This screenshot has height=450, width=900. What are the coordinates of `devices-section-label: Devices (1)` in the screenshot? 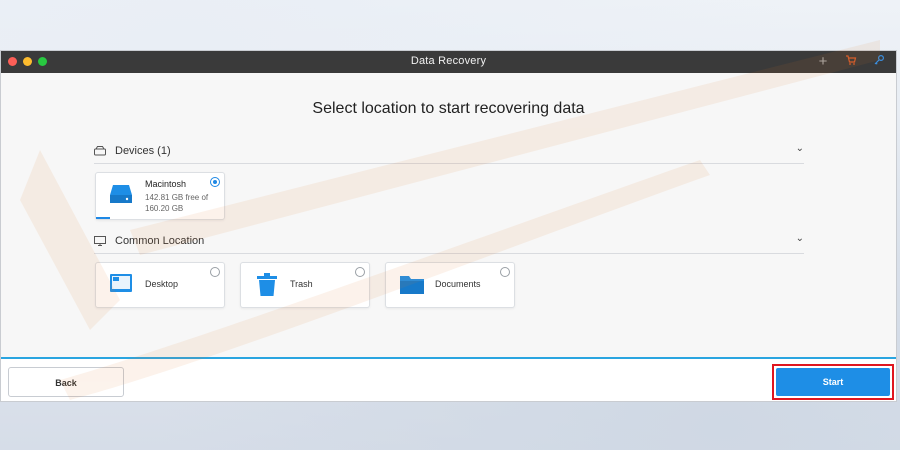 It's located at (143, 151).